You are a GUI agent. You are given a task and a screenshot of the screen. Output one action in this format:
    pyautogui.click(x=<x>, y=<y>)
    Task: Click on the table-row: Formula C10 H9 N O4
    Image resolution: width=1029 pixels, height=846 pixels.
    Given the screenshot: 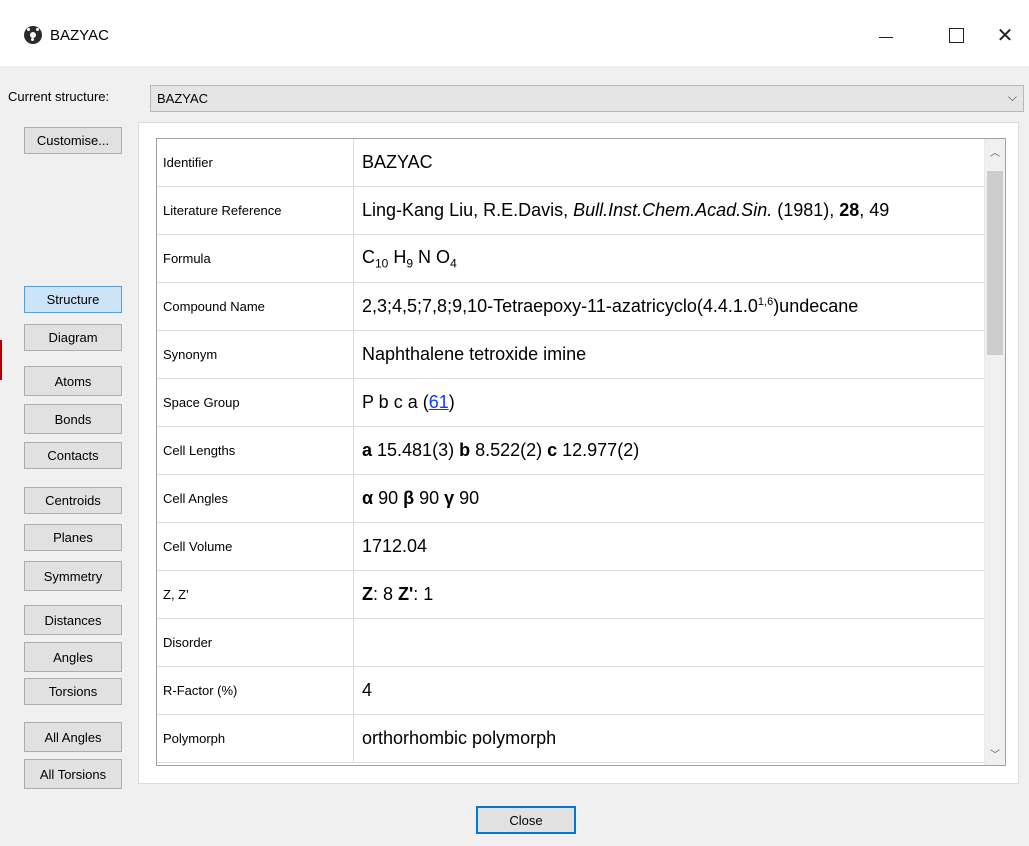 What is the action you would take?
    pyautogui.click(x=571, y=258)
    